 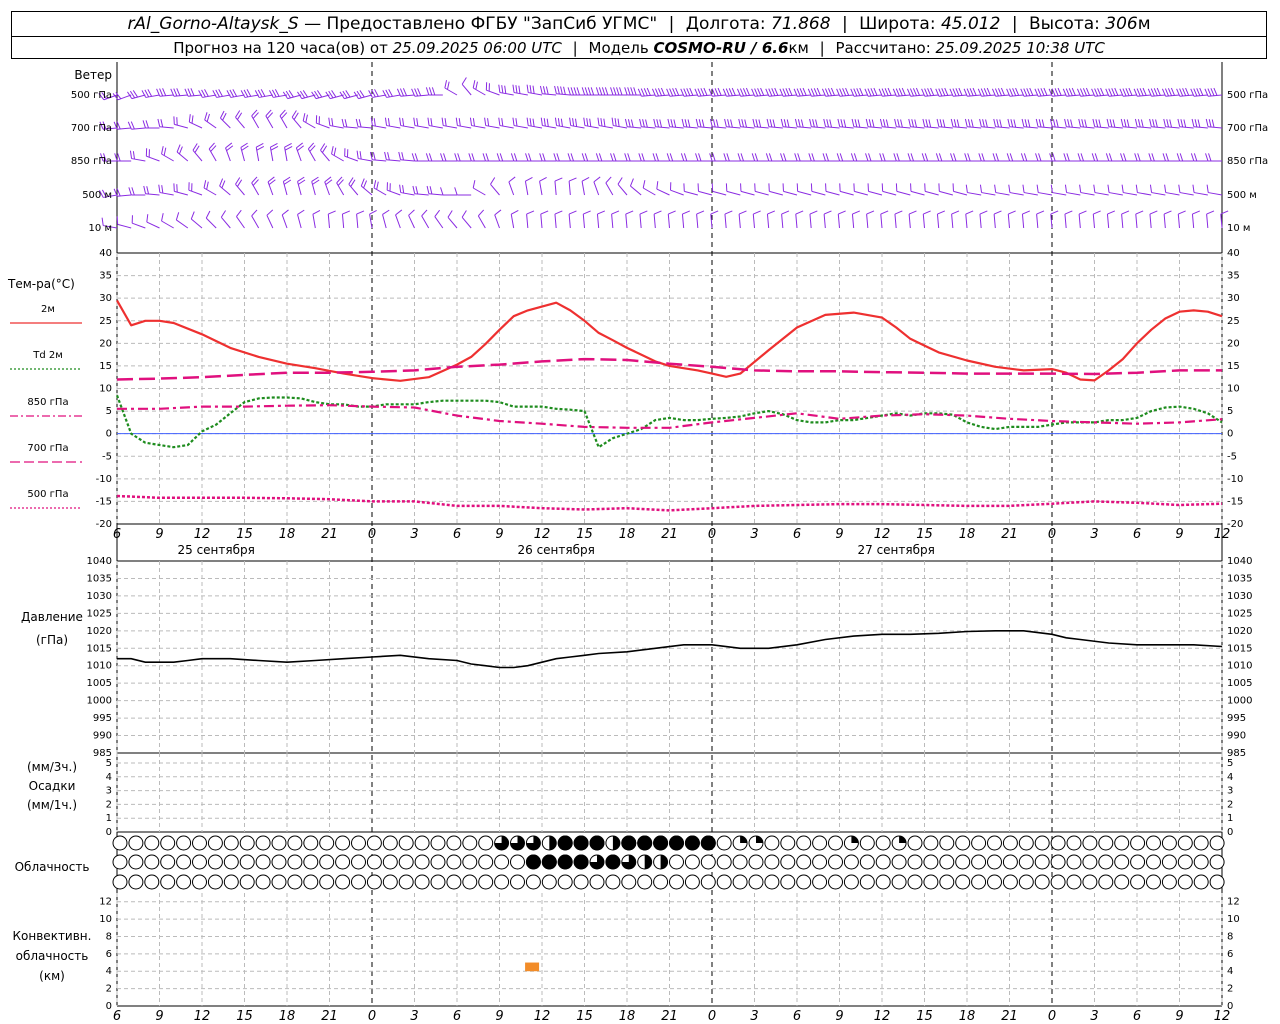 I want to click on temp-ytick-right: 35, so click(x=1233, y=276).